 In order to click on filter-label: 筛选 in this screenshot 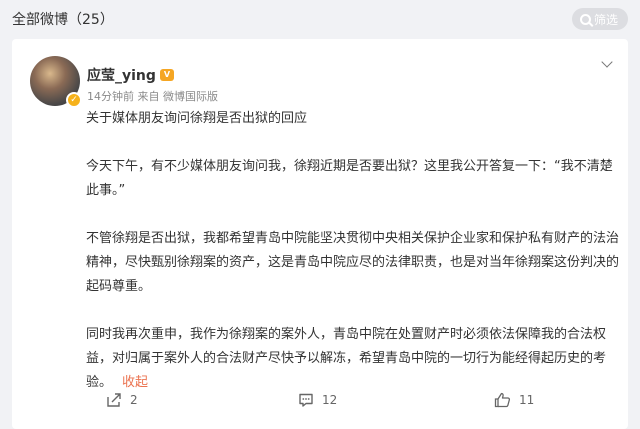, I will do `click(605, 19)`.